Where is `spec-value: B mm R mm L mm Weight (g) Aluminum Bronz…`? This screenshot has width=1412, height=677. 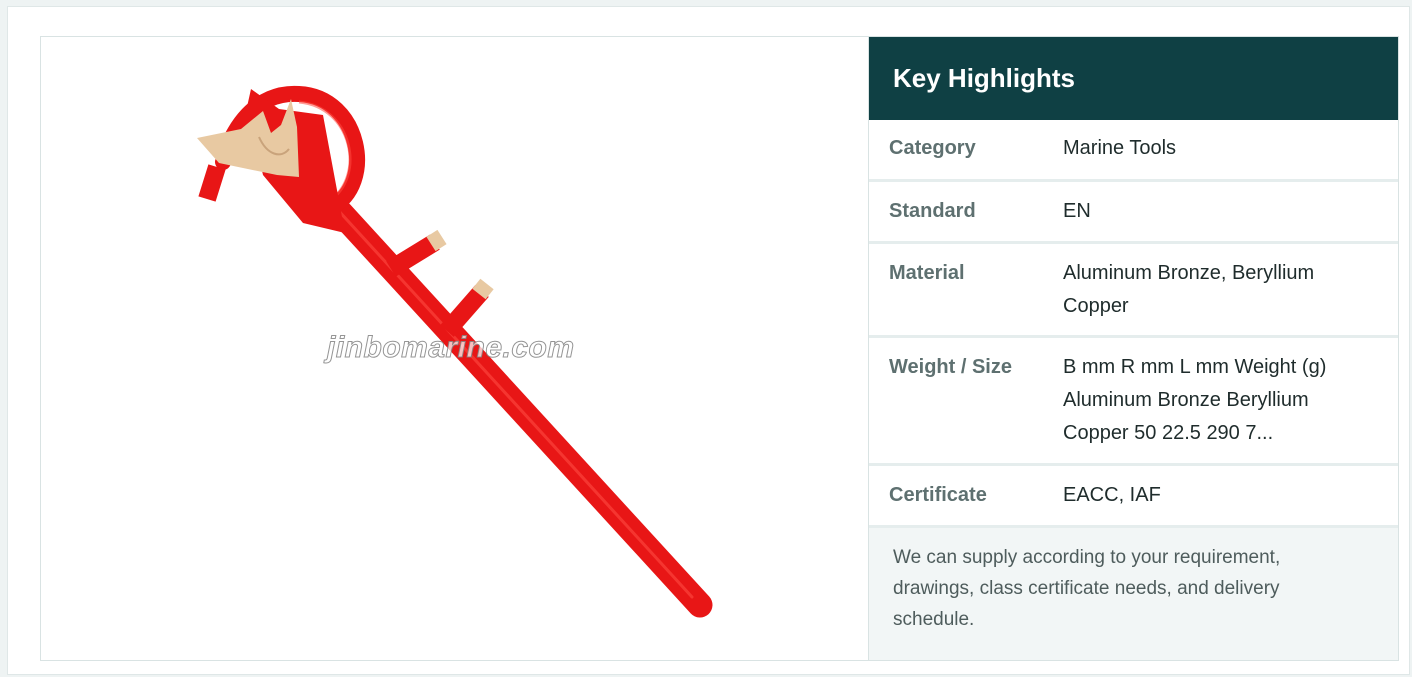
spec-value: B mm R mm L mm Weight (g) Aluminum Bronz… is located at coordinates (1195, 400).